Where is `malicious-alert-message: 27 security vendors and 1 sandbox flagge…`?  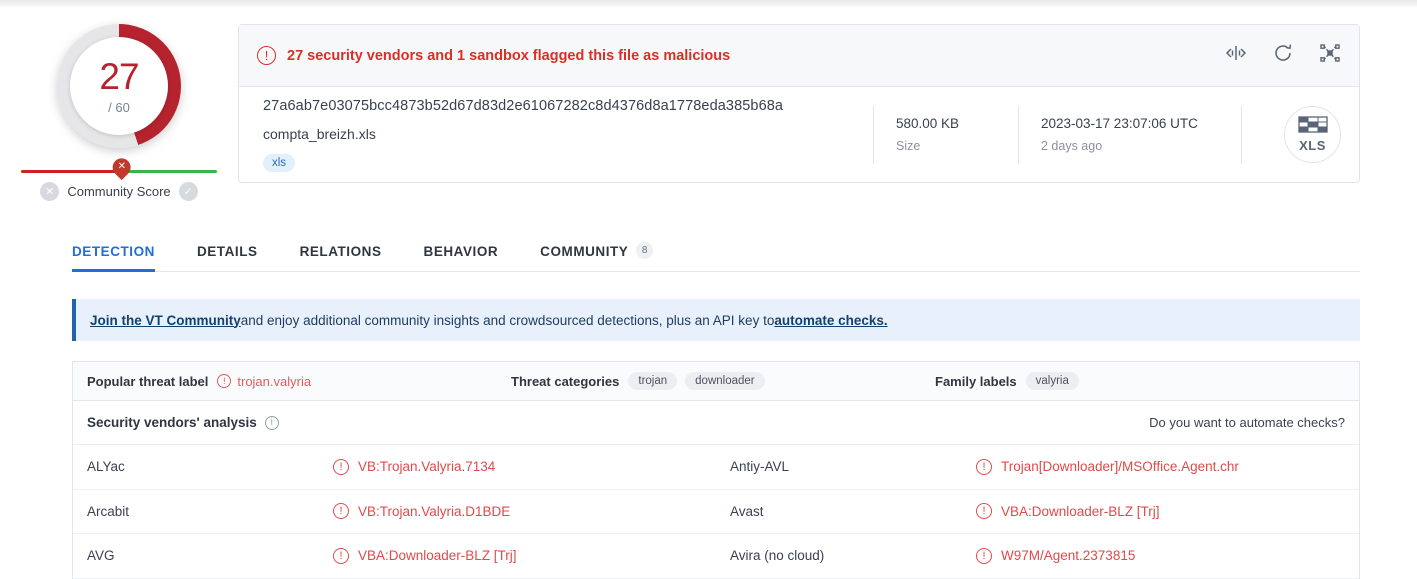 malicious-alert-message: 27 security vendors and 1 sandbox flagge… is located at coordinates (509, 55).